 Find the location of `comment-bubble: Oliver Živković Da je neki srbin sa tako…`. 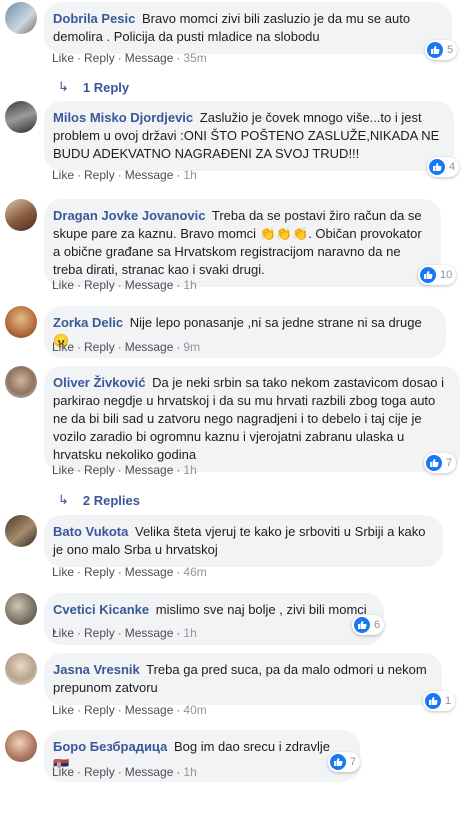

comment-bubble: Oliver Živković Da je neki srbin sa tako… is located at coordinates (252, 419).